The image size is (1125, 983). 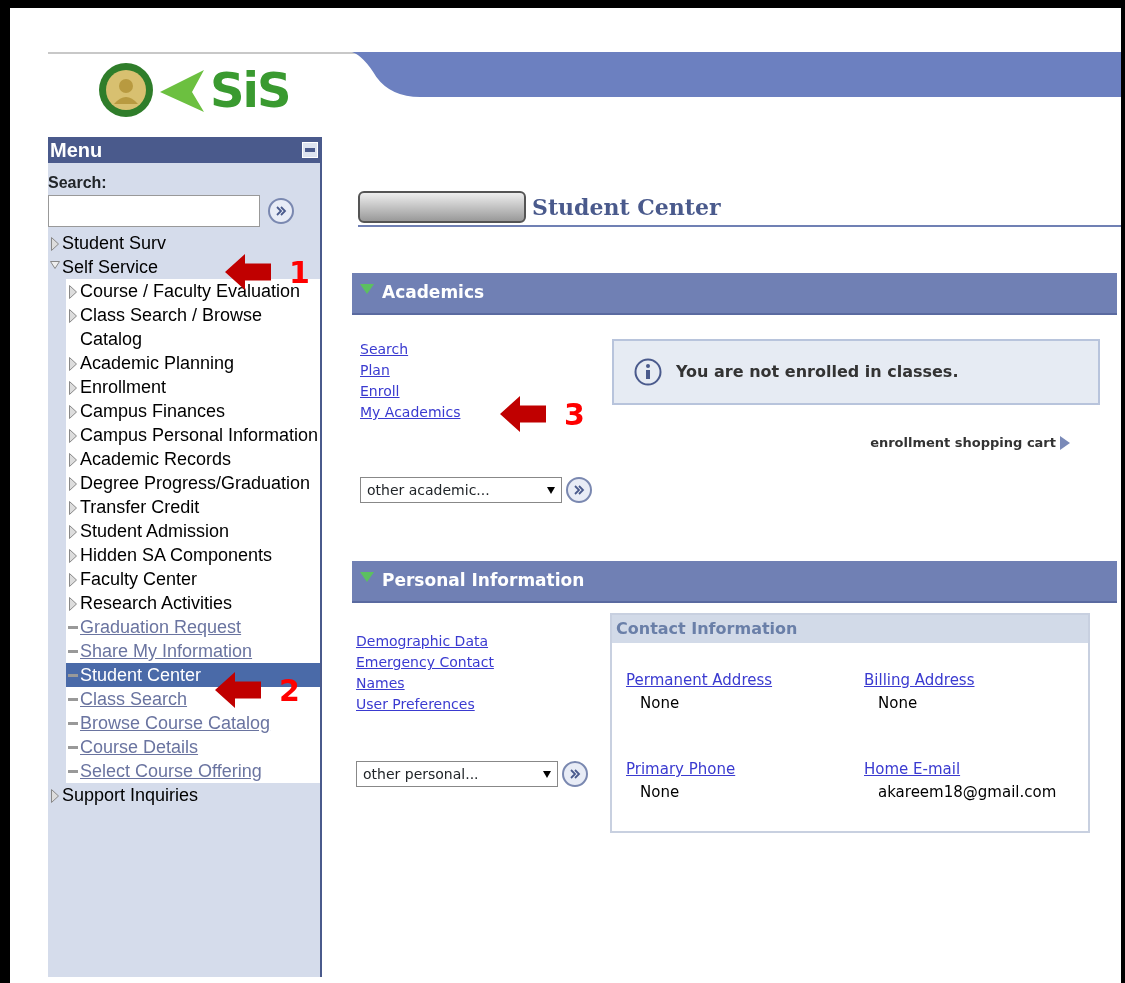 I want to click on collapse-button, so click(x=310, y=150).